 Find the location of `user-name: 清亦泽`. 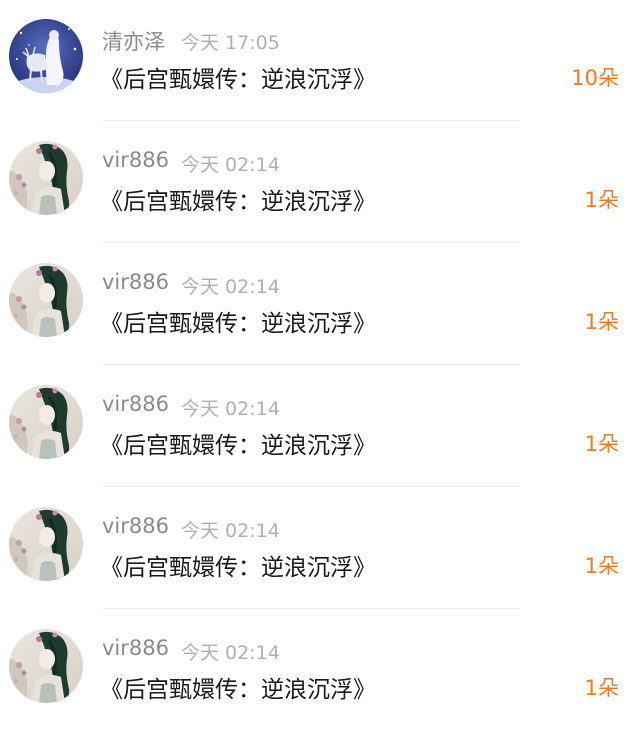

user-name: 清亦泽 is located at coordinates (133, 41).